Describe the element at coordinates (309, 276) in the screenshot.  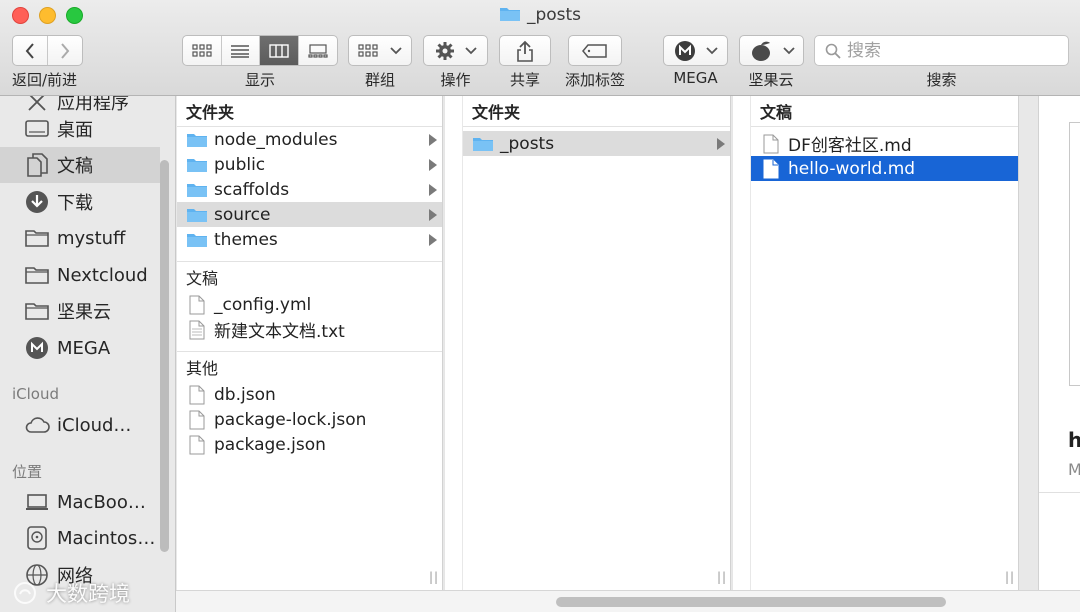
I see `group-header-documents: 文稿` at that location.